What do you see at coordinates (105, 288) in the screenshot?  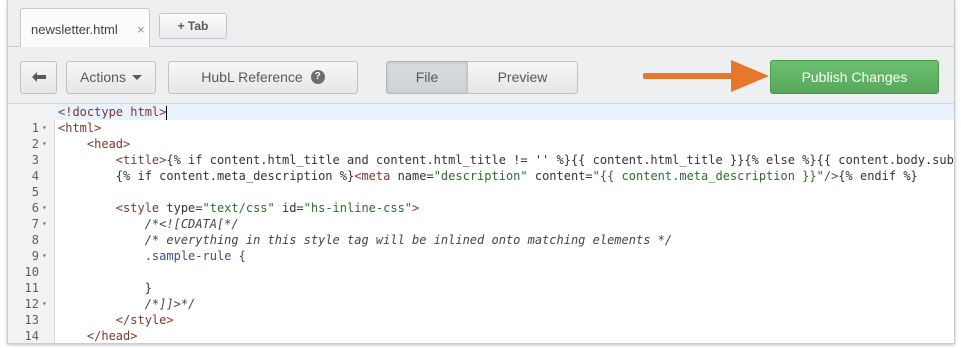 I see `code-text: }` at bounding box center [105, 288].